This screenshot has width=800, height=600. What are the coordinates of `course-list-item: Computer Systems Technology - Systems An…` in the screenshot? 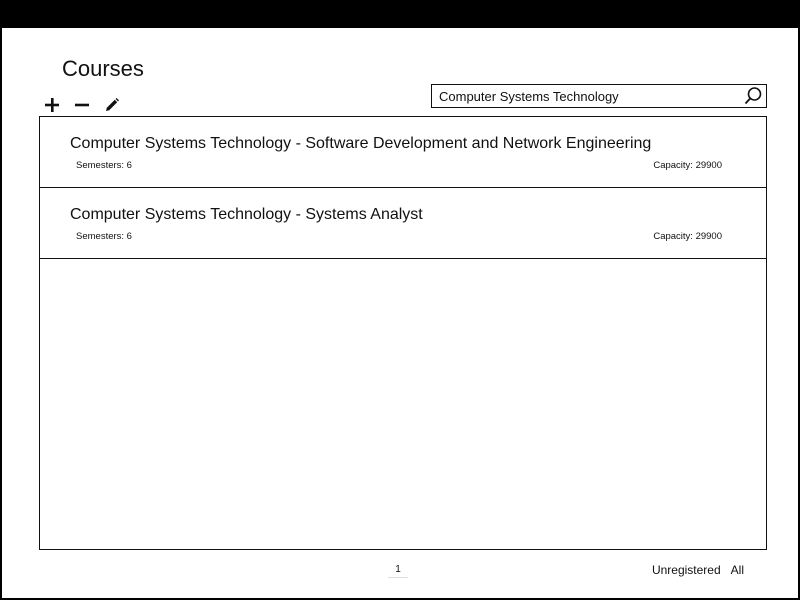 It's located at (403, 223).